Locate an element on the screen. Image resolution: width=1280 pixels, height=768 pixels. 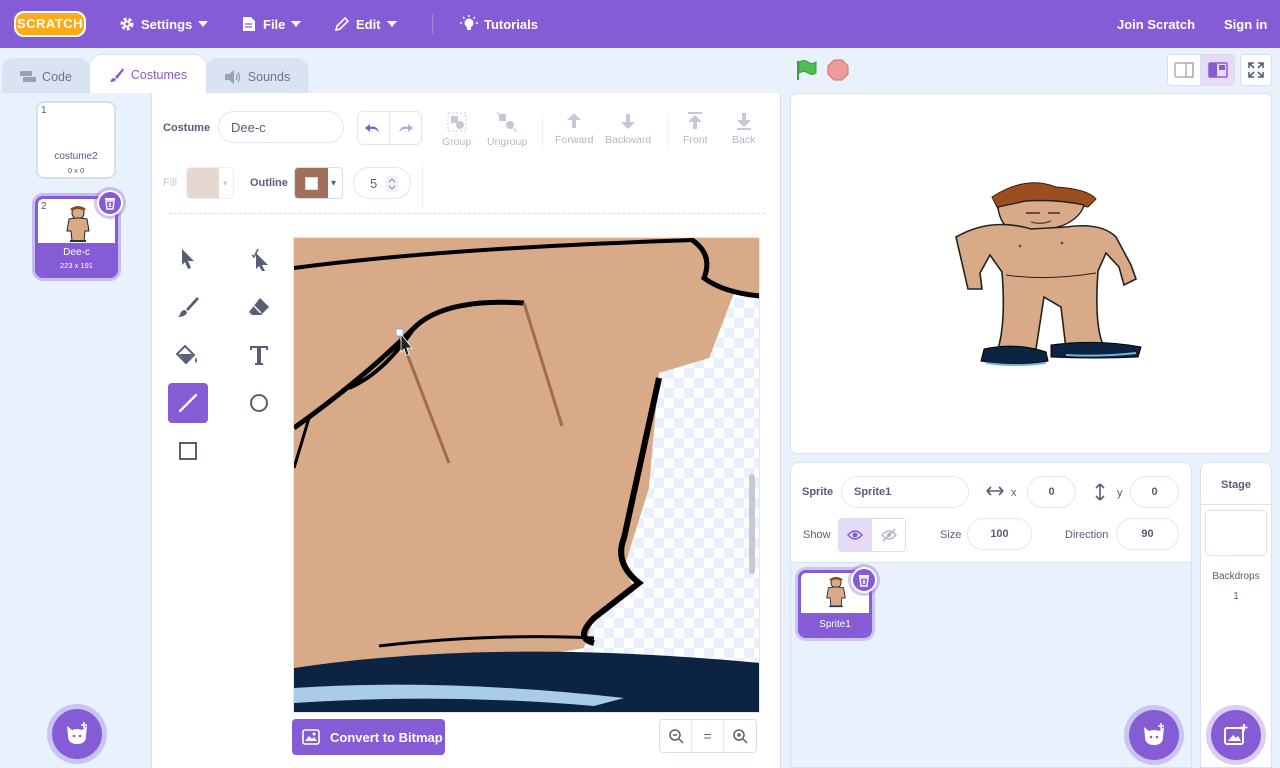
reshape-tool is located at coordinates (259, 259).